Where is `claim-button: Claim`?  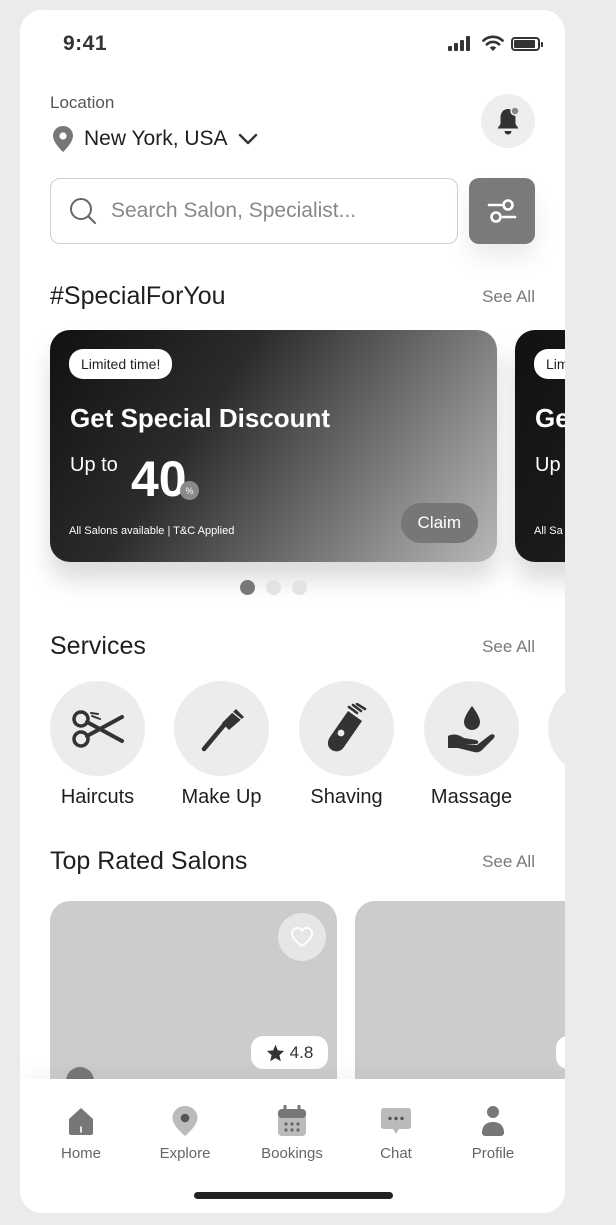
claim-button: Claim is located at coordinates (439, 523).